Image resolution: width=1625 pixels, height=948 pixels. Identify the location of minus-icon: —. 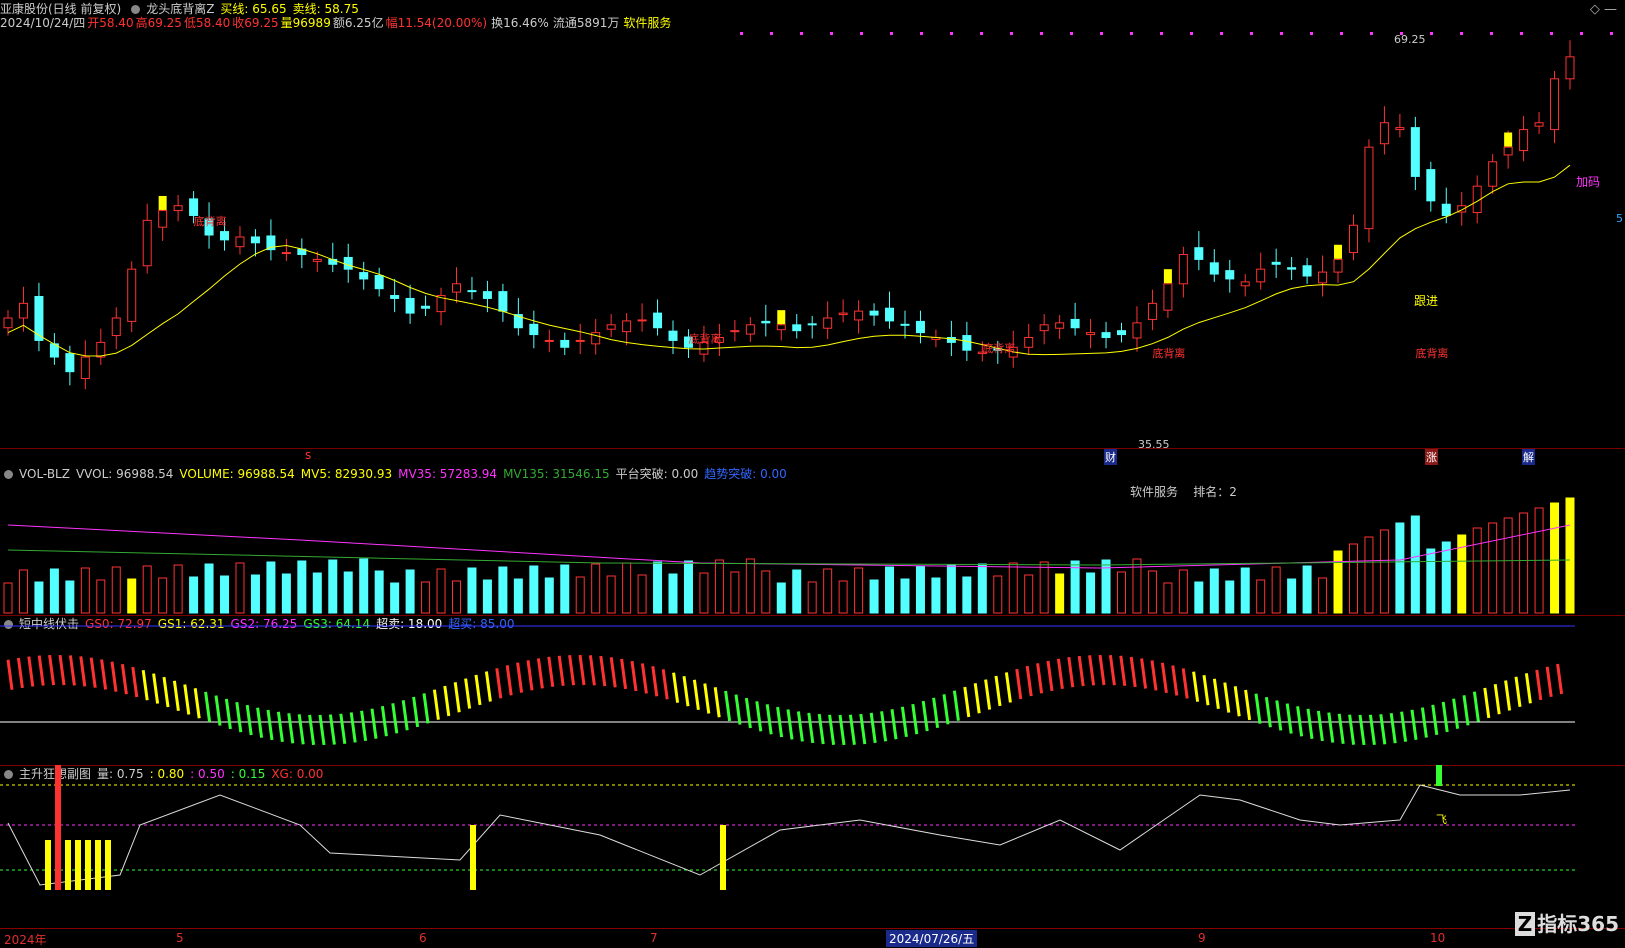
(1610, 9).